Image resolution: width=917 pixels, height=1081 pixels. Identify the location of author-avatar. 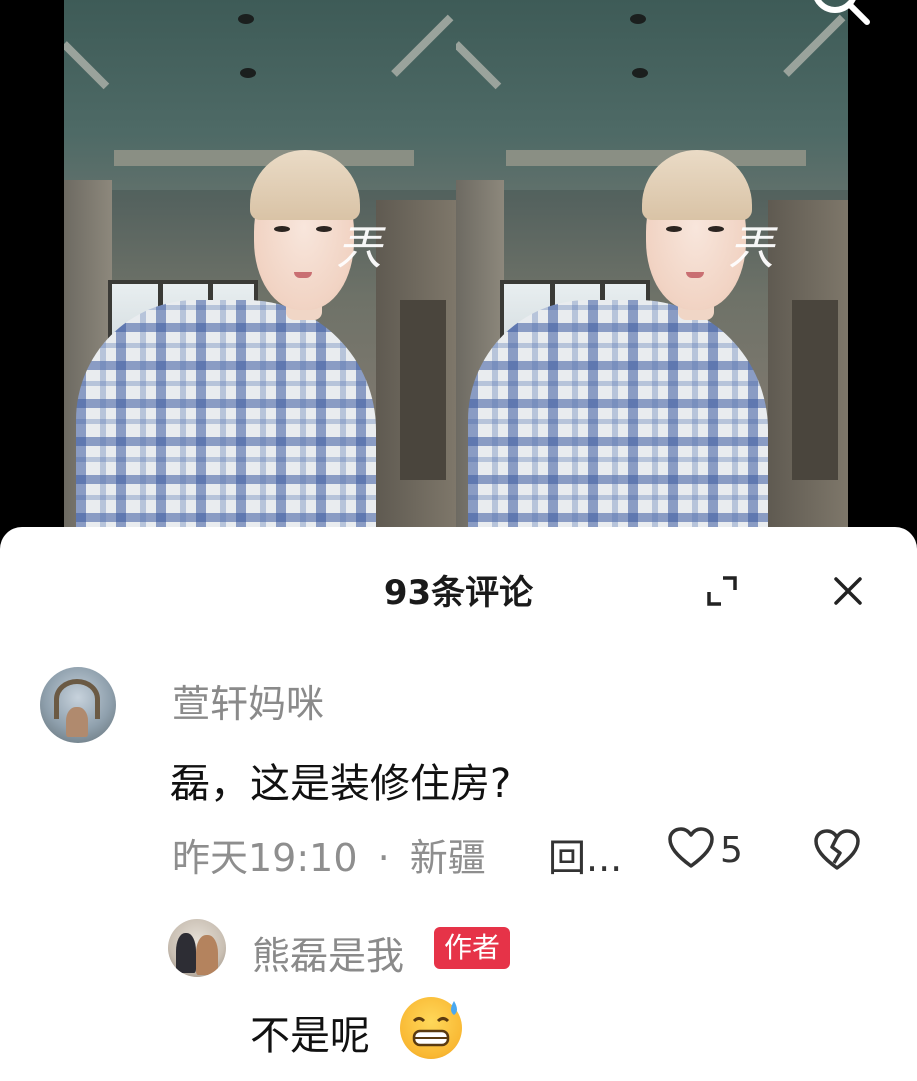
(197, 948).